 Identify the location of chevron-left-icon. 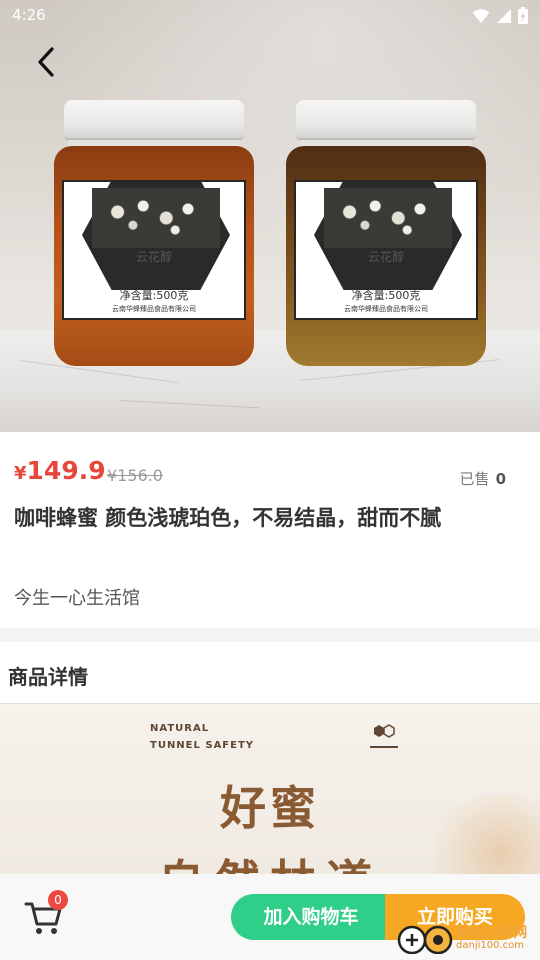
(46, 62).